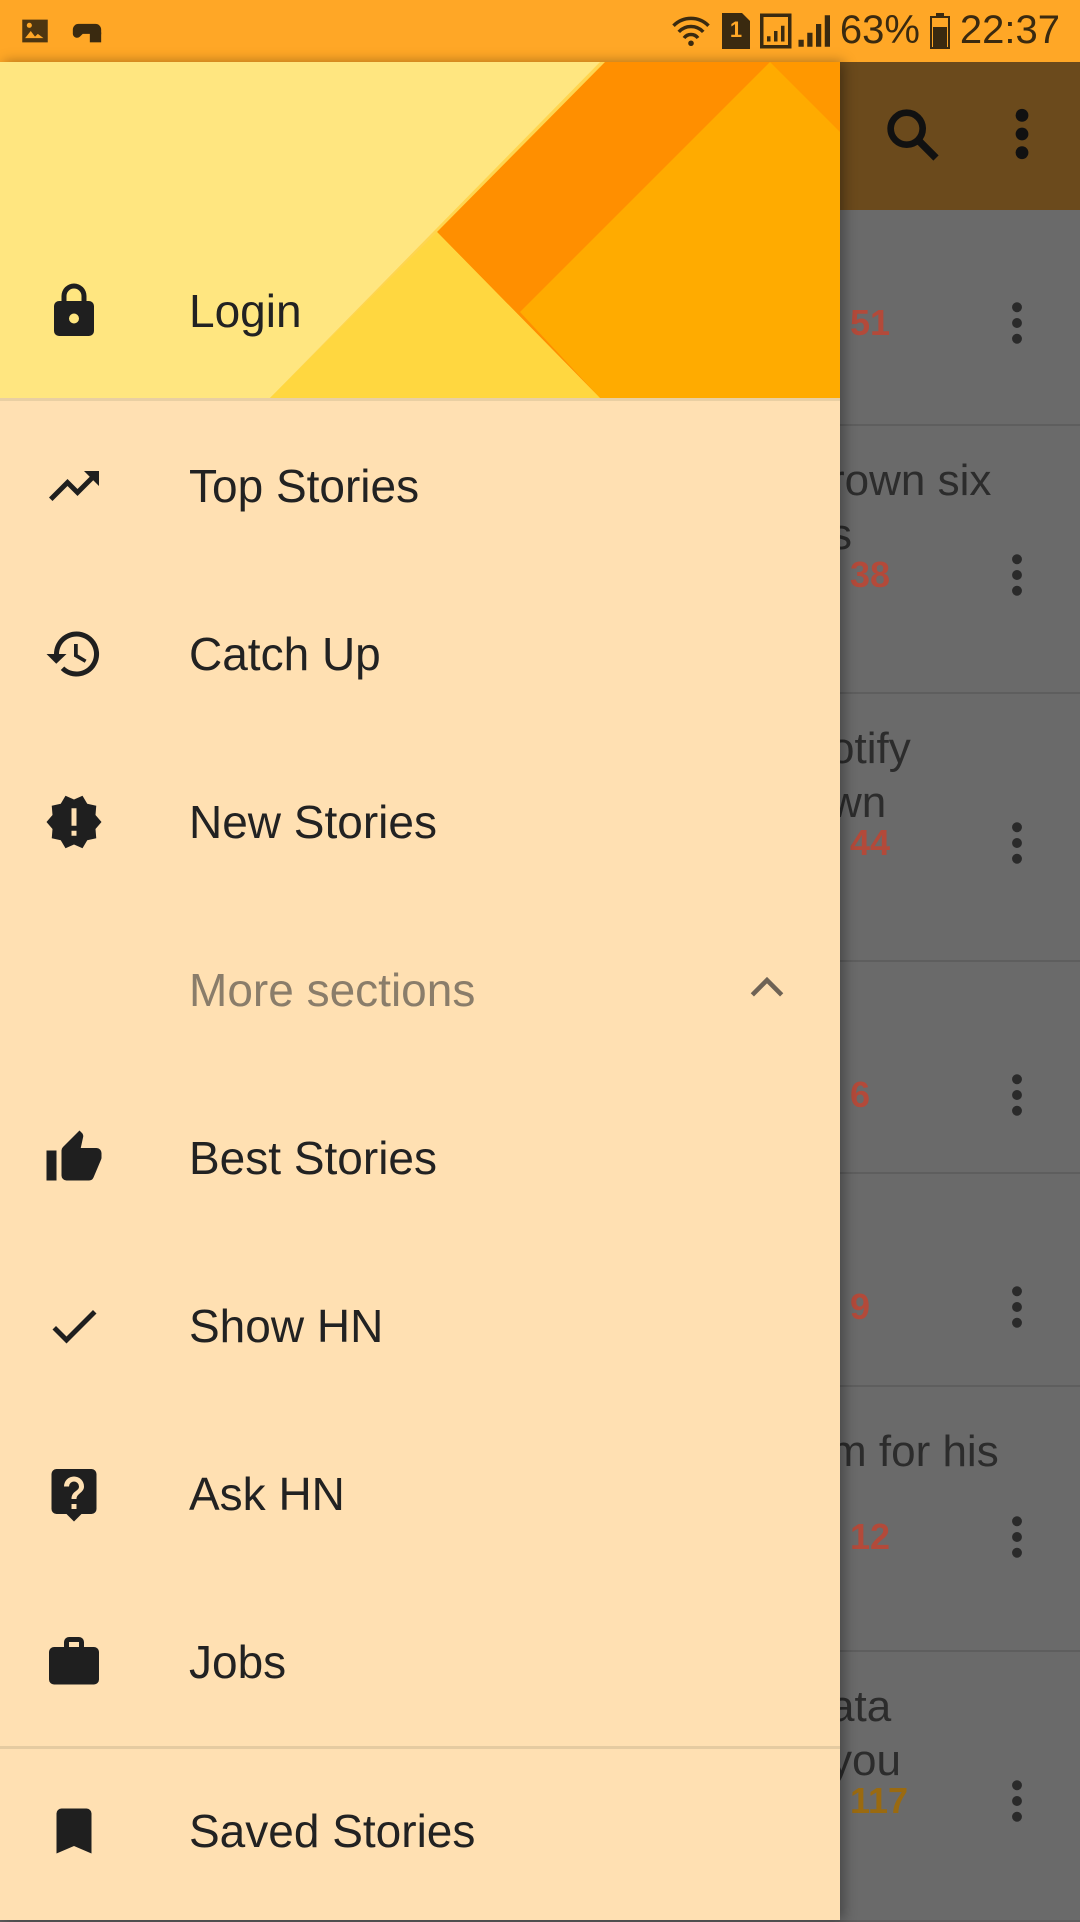  I want to click on nav-item-top-stories: Top Stories, so click(420, 486).